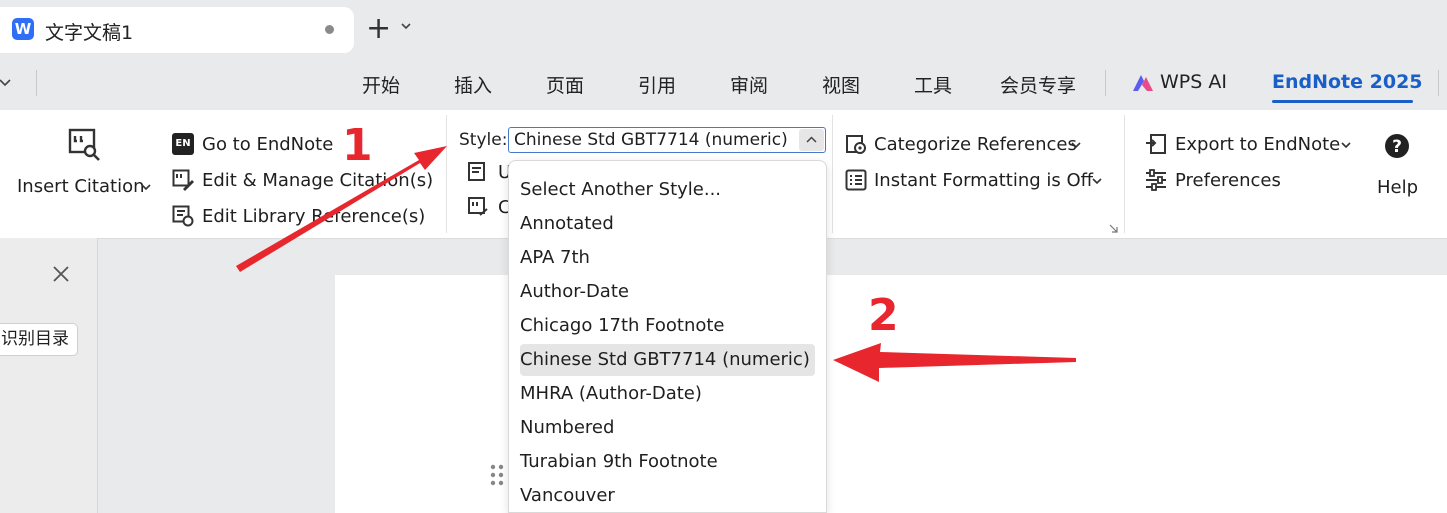 The image size is (1447, 513). Describe the element at coordinates (267, 144) in the screenshot. I see `go-to-endnote-button: Go to EndNote` at that location.